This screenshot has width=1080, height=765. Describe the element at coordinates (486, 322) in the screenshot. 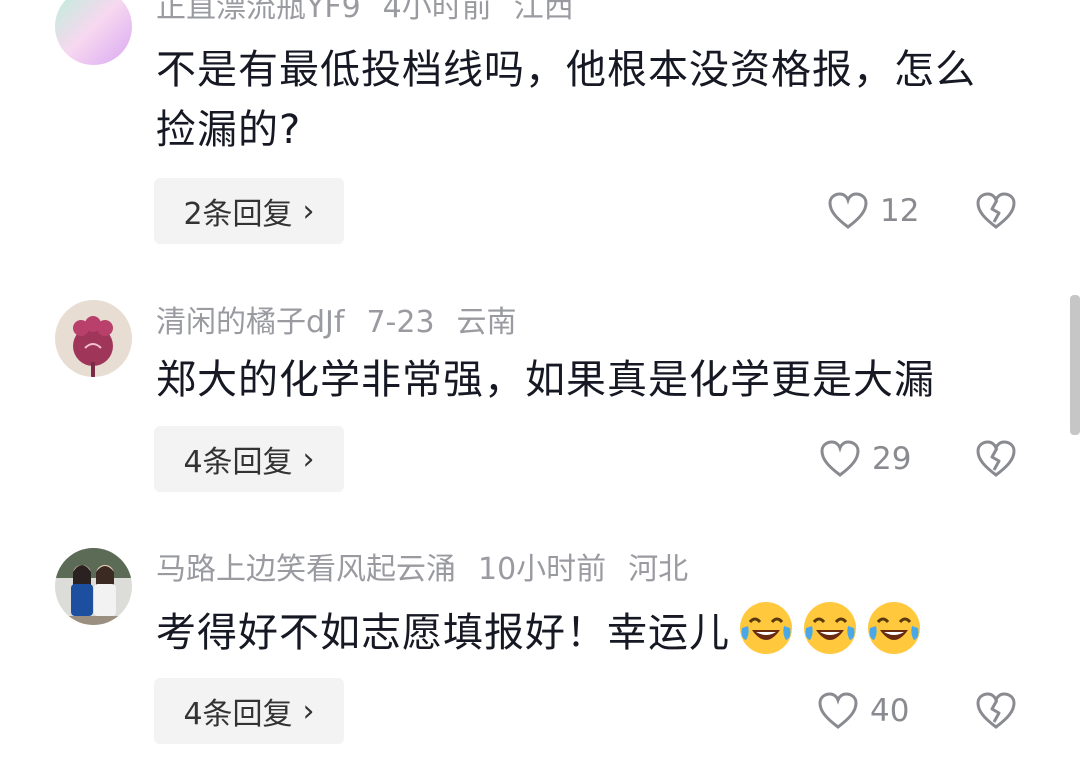

I see `location: 云南` at that location.